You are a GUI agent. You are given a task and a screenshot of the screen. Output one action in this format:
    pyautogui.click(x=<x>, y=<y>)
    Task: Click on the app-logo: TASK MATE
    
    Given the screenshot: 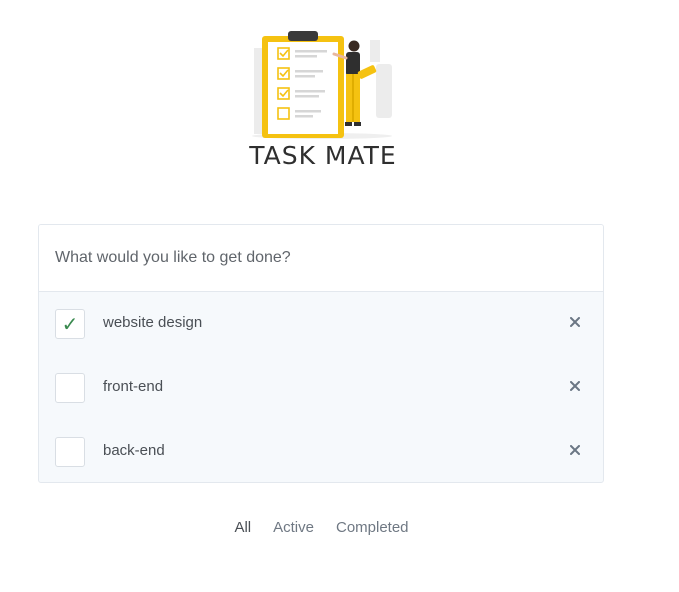 What is the action you would take?
    pyautogui.click(x=323, y=103)
    